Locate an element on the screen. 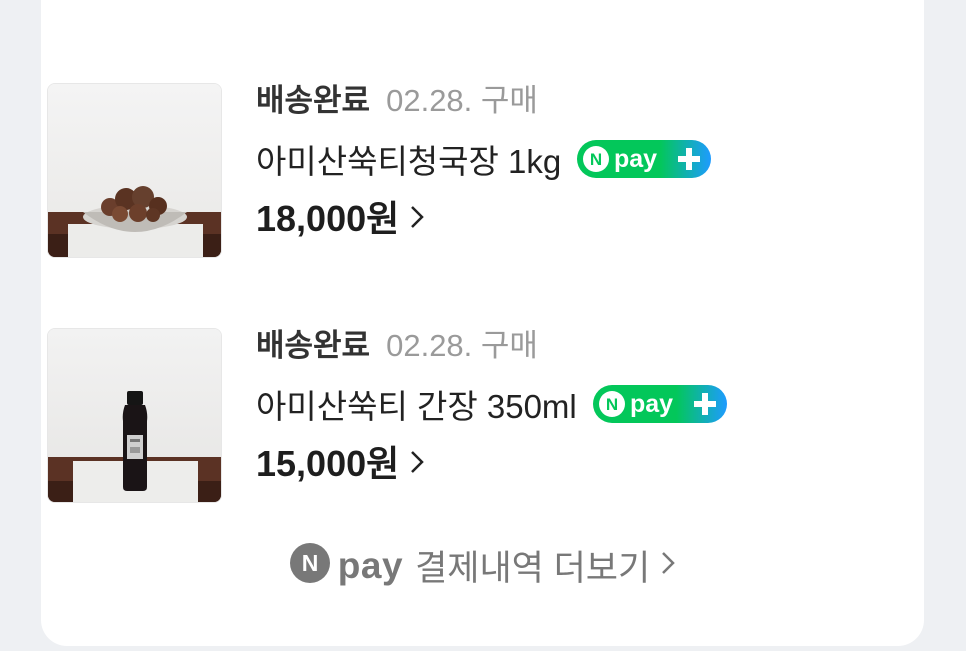  more-link-label: 결제내역 더보기 is located at coordinates (532, 565).